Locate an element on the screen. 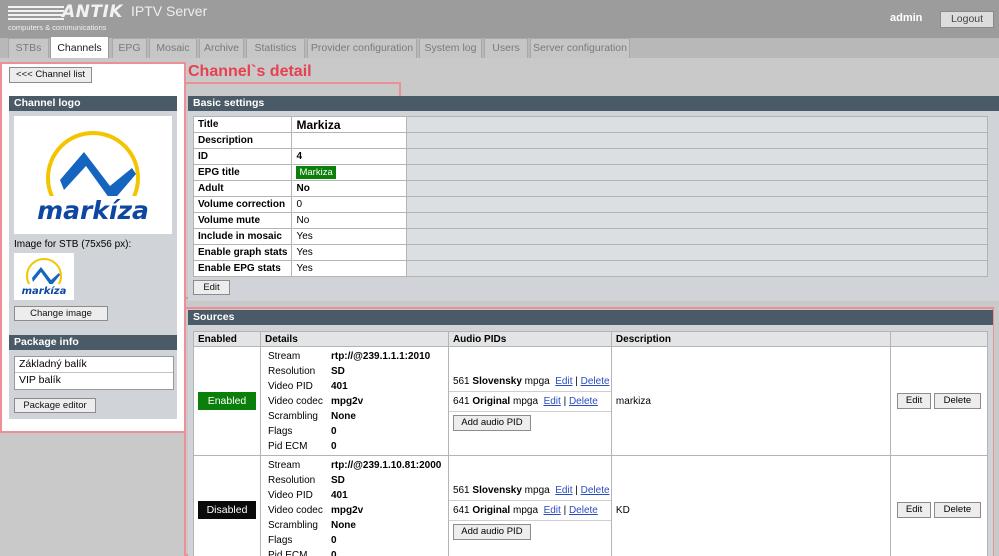 Image resolution: width=999 pixels, height=556 pixels. table-row: Enable graph stats Yes is located at coordinates (590, 252).